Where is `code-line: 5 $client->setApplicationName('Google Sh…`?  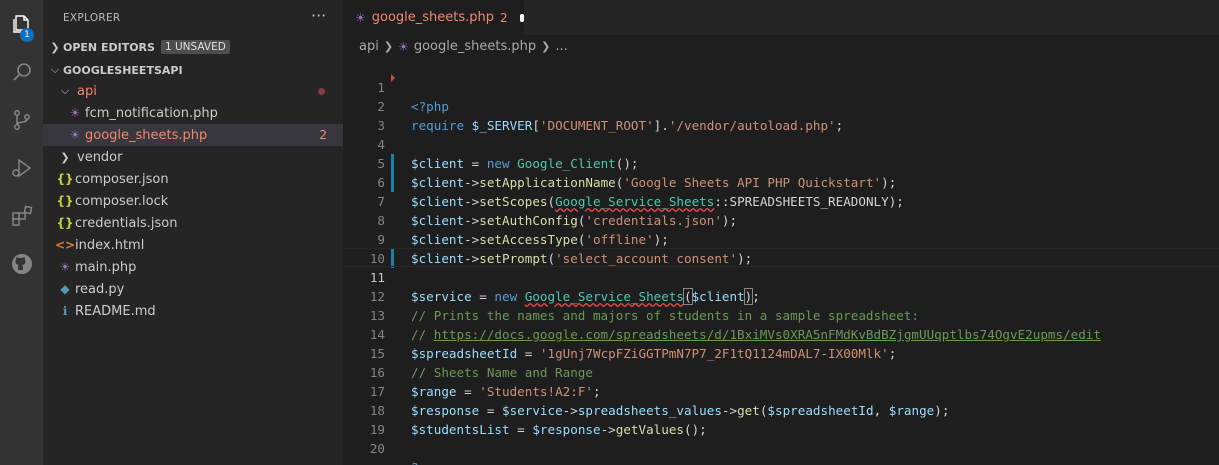 code-line: 5 $client->setApplicationName('Google Sh… is located at coordinates (781, 162).